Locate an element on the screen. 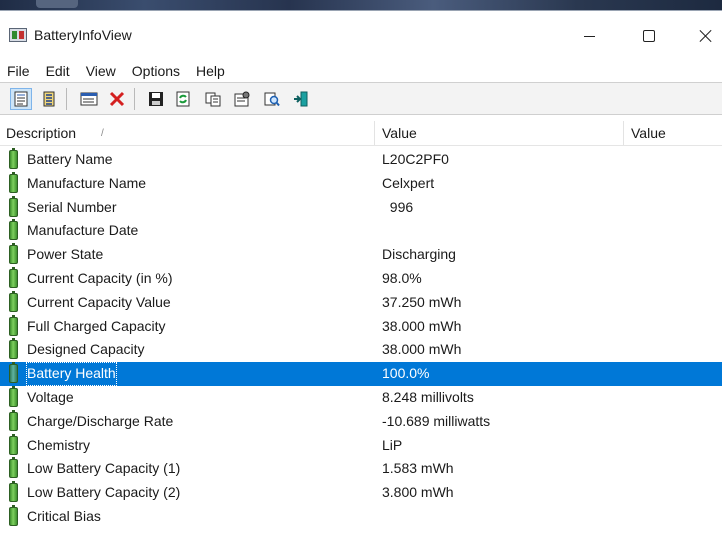 Image resolution: width=722 pixels, height=533 pixels. row-value: 1.583 mWh is located at coordinates (418, 468).